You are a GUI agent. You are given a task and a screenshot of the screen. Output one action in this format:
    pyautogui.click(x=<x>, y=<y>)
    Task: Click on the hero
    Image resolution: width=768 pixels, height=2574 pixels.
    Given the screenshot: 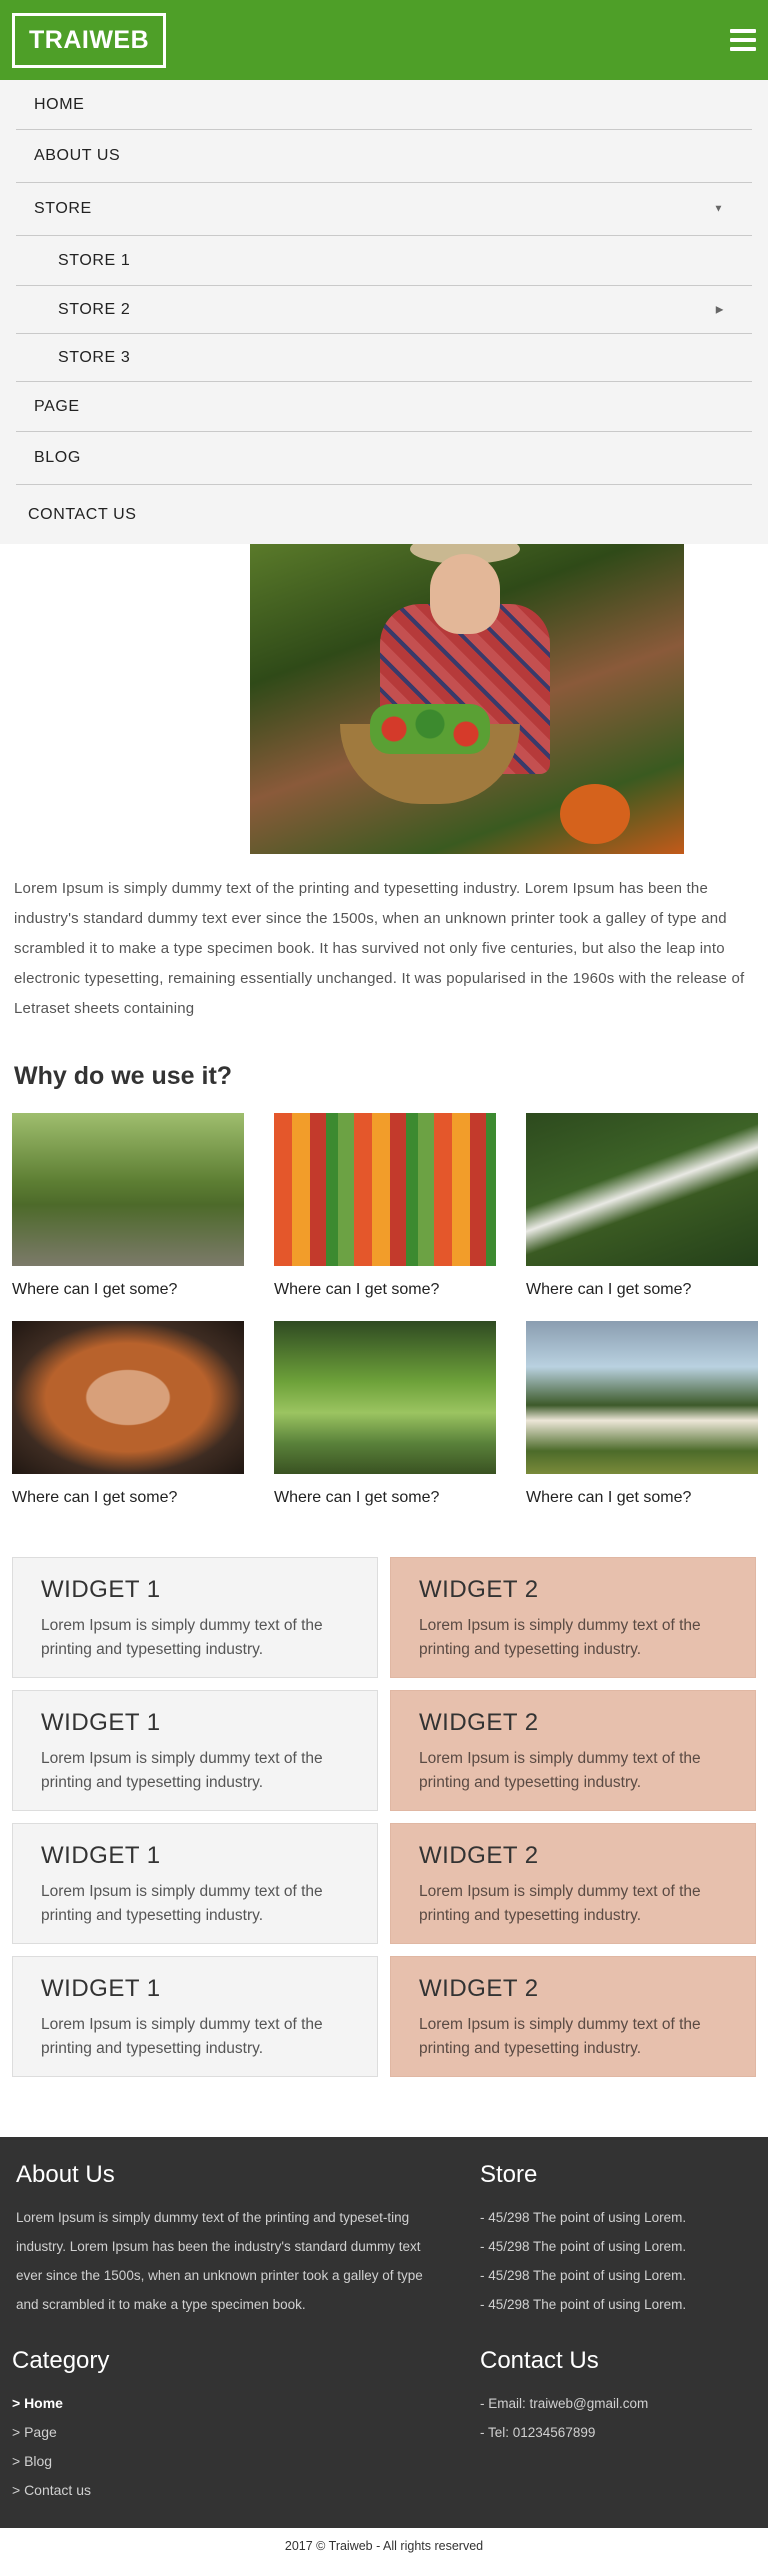 What is the action you would take?
    pyautogui.click(x=384, y=699)
    